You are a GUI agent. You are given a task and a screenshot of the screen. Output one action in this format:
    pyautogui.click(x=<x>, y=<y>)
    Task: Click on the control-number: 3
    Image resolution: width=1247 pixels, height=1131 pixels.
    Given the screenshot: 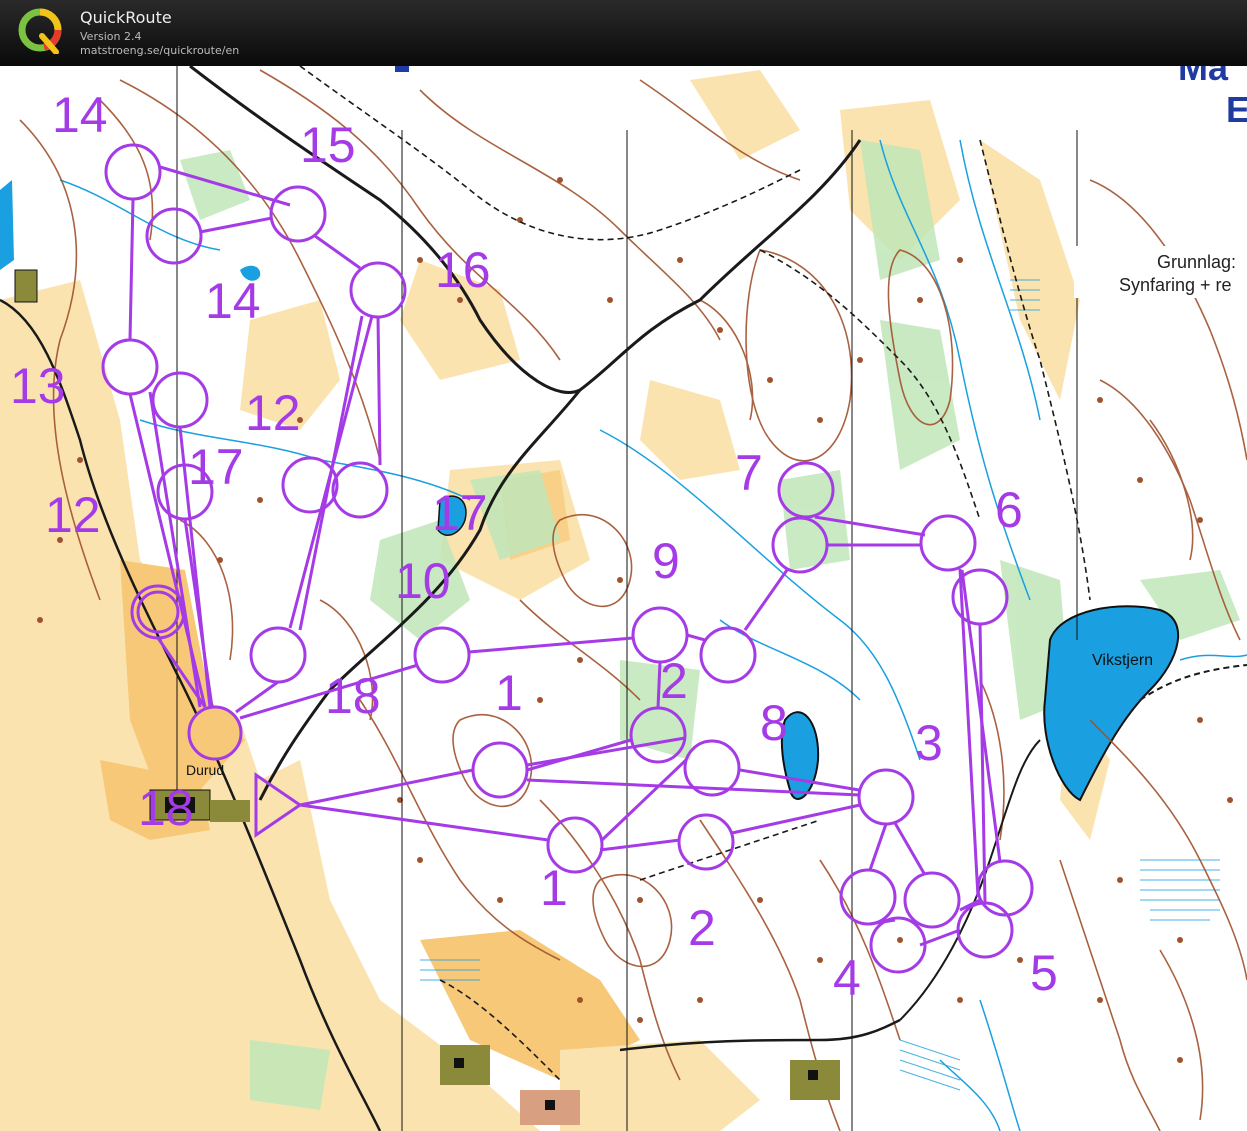 What is the action you would take?
    pyautogui.click(x=929, y=743)
    